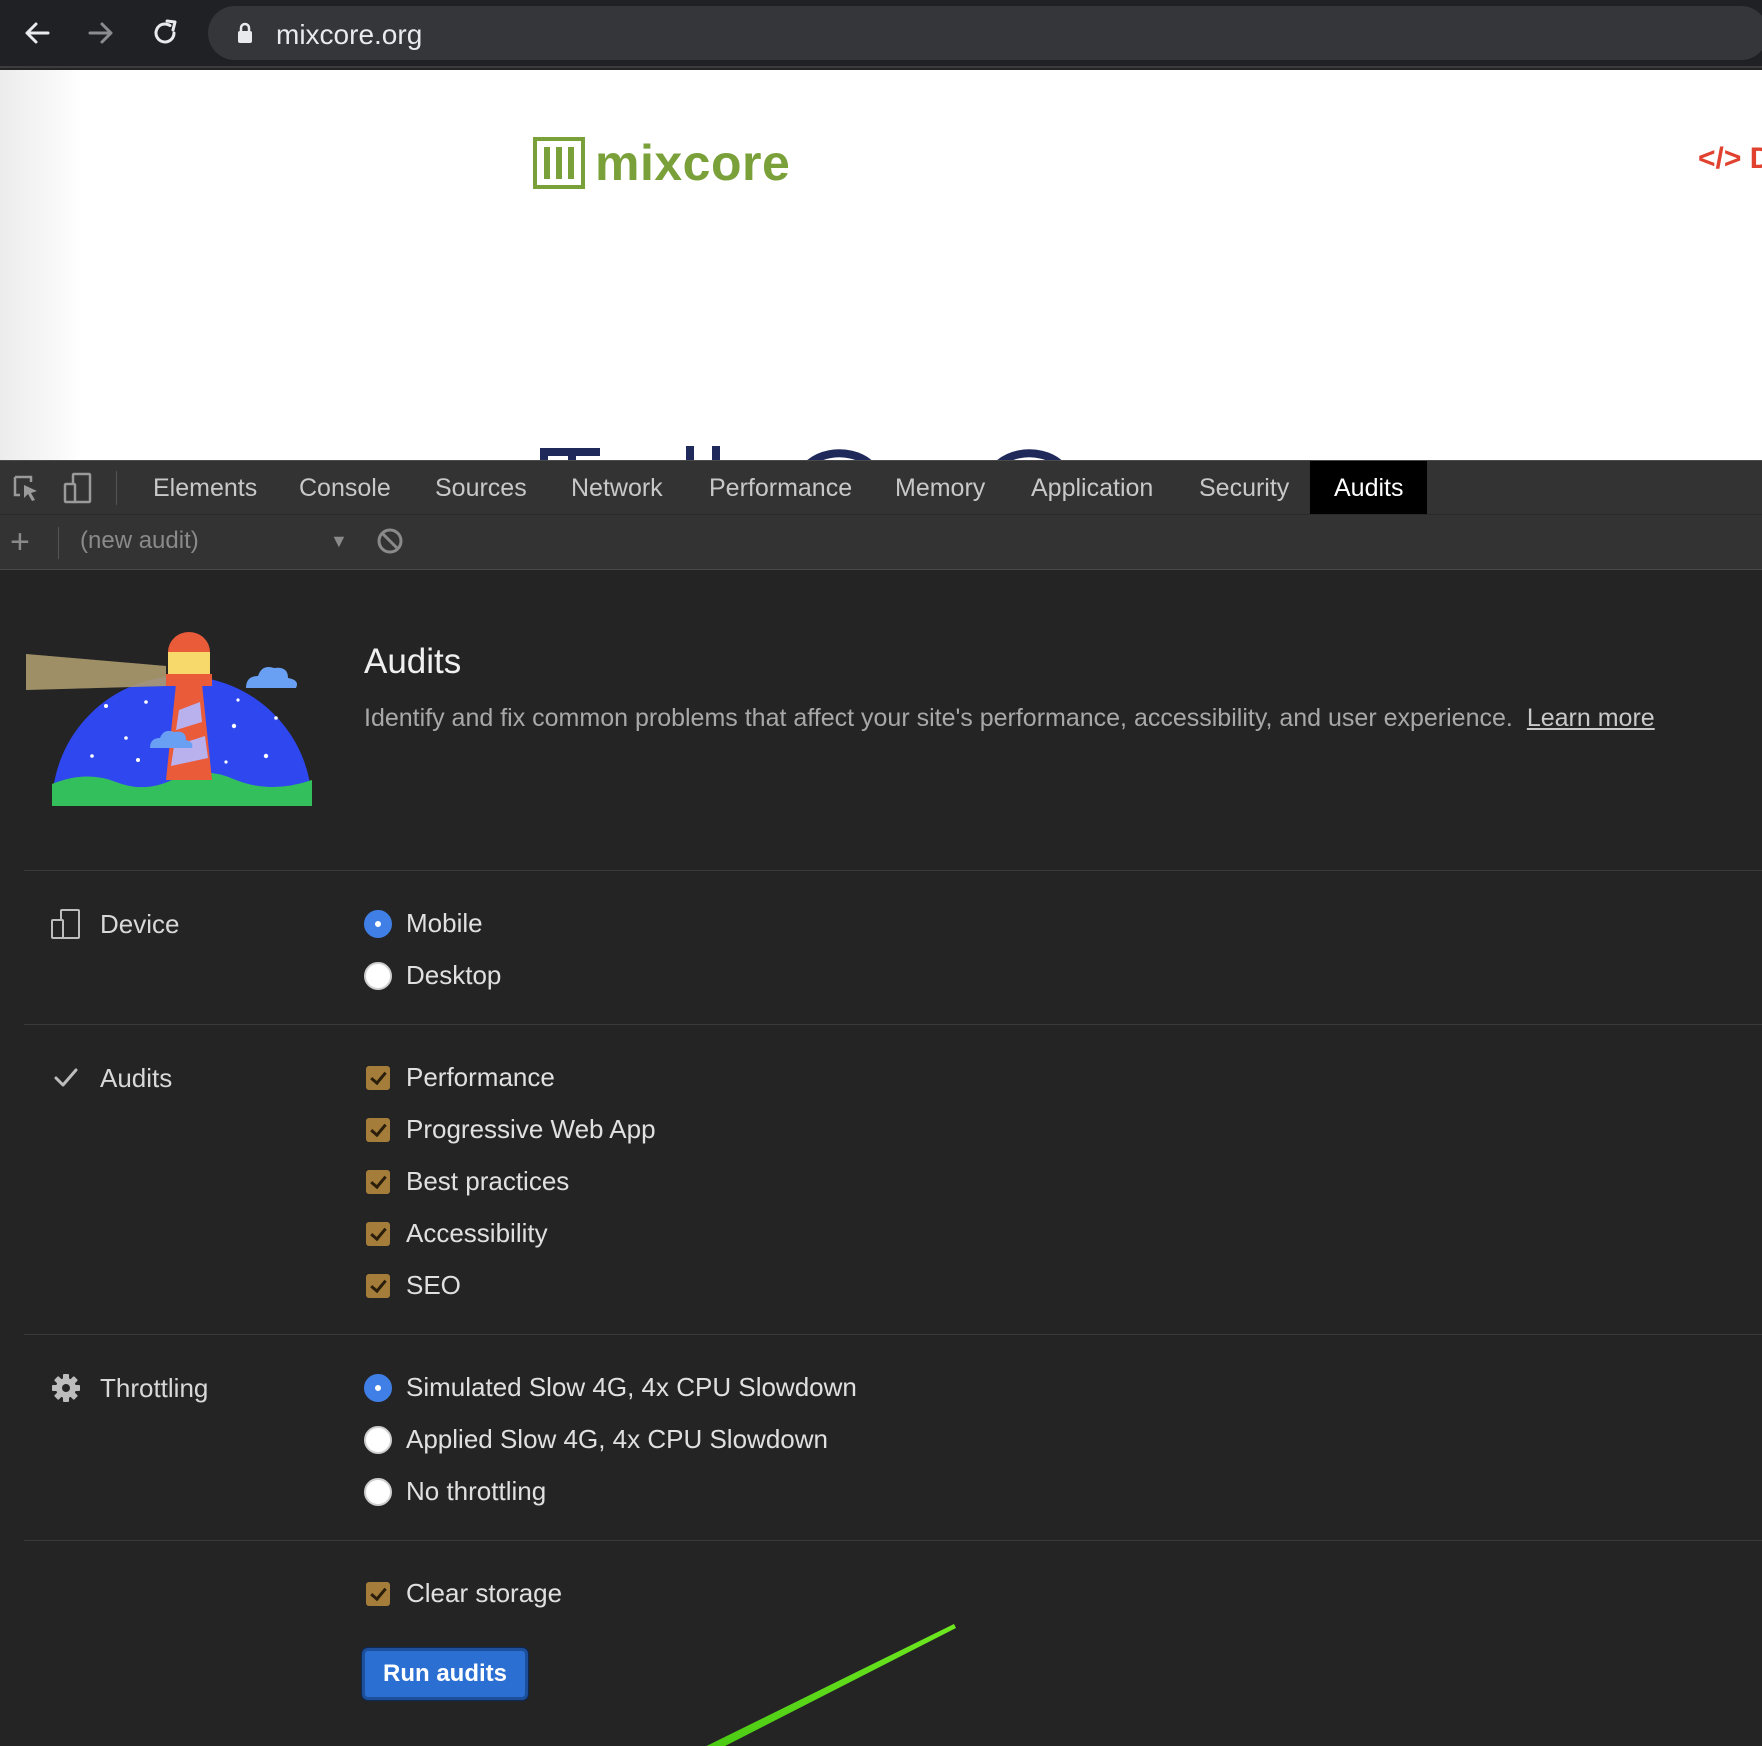 This screenshot has width=1762, height=1746. Describe the element at coordinates (481, 488) in the screenshot. I see `tab-sources: Sources` at that location.